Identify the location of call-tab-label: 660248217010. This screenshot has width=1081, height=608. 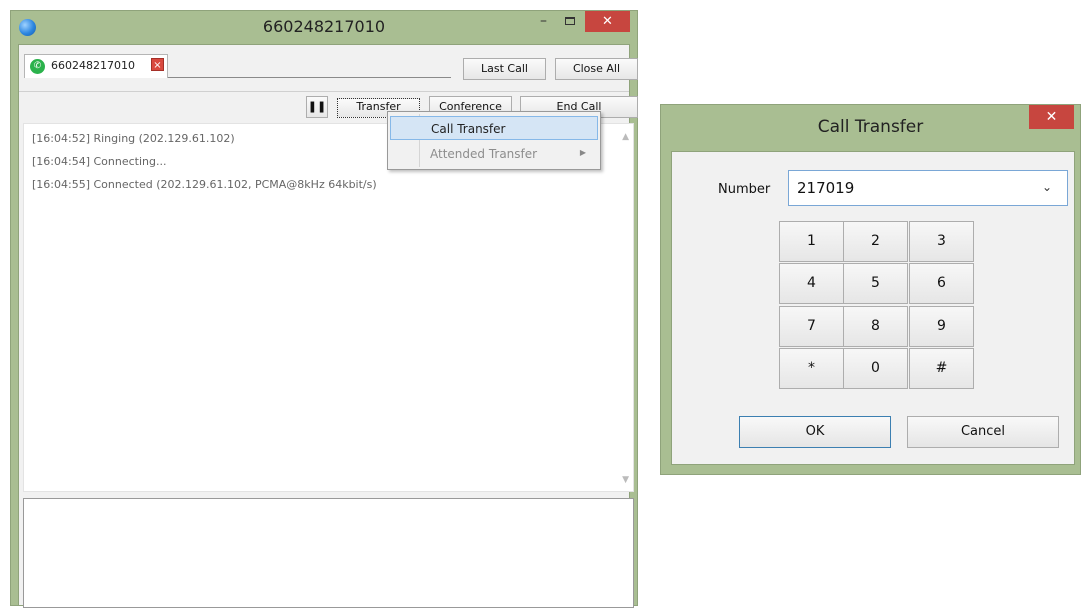
(93, 65).